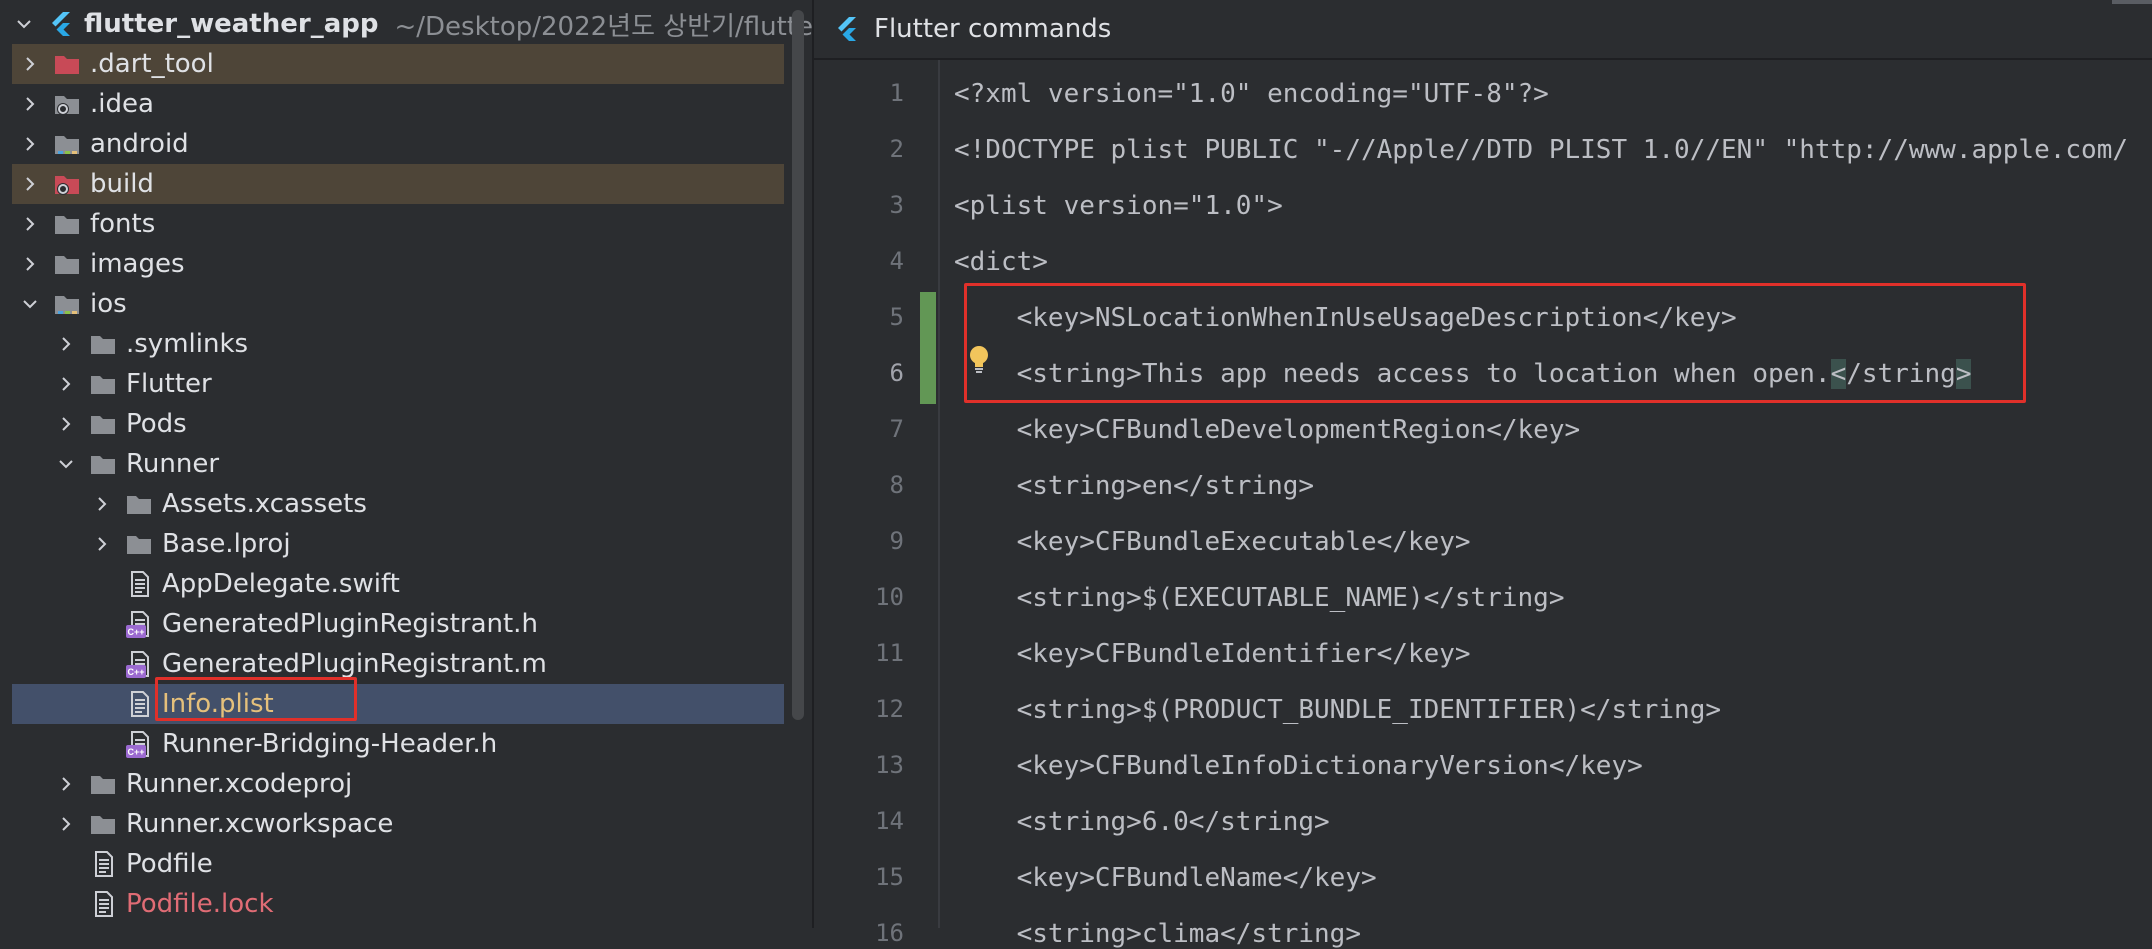 The image size is (2152, 949). Describe the element at coordinates (1483, 30) in the screenshot. I see `editor-tab: Flutter commands` at that location.